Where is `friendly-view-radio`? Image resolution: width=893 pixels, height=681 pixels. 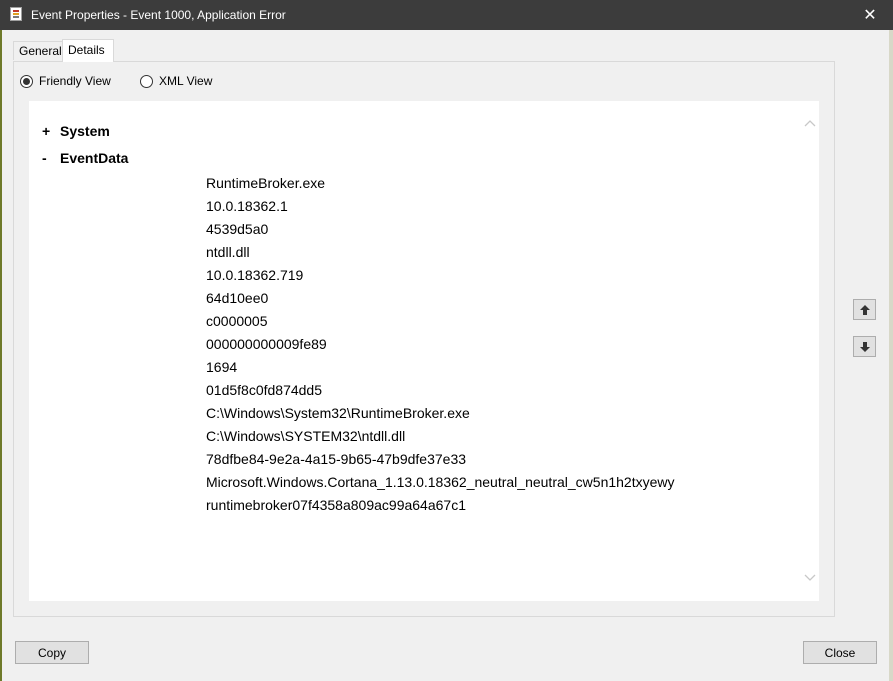
friendly-view-radio is located at coordinates (26, 81).